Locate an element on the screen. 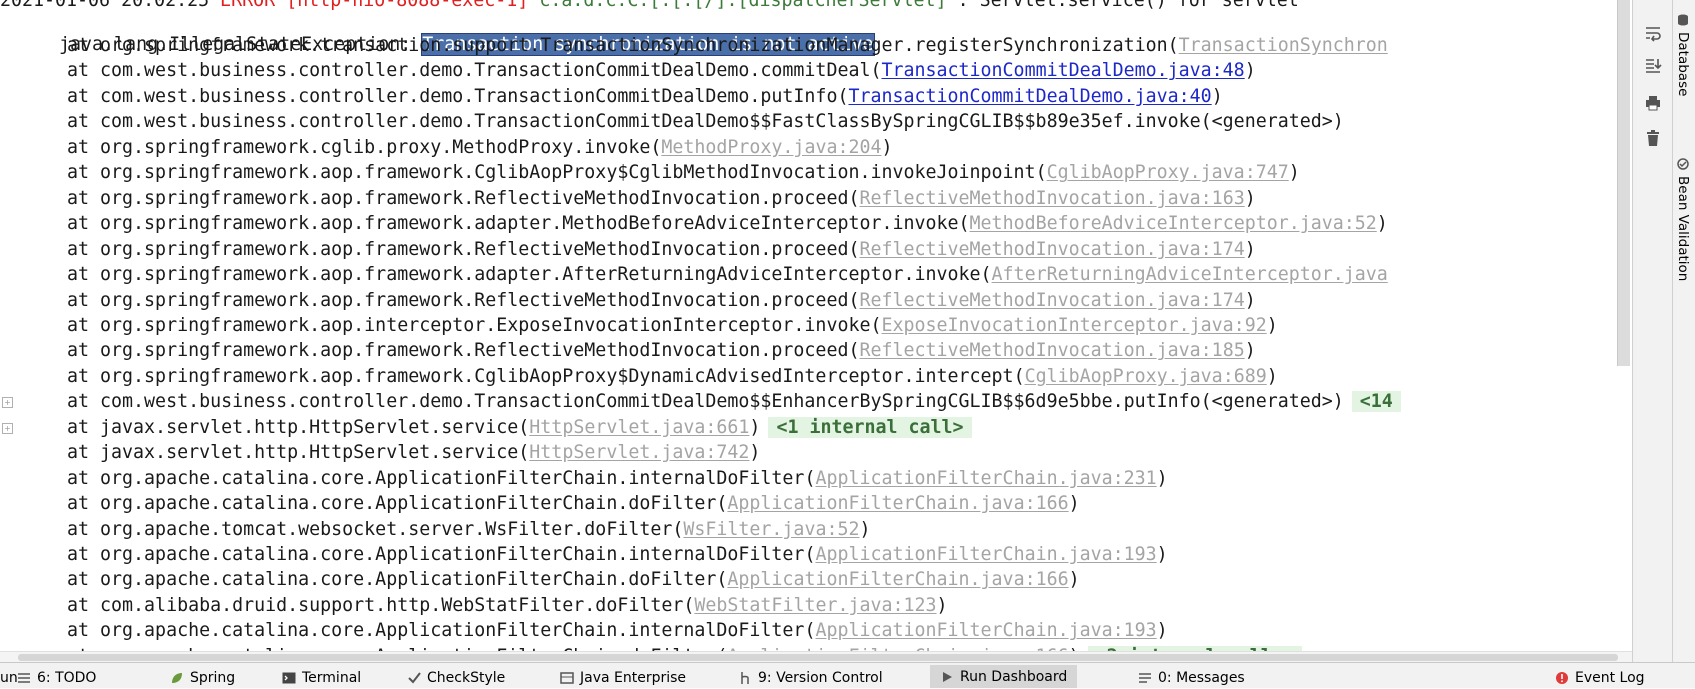 The image size is (1695, 689). bottom-tab-label: un is located at coordinates (9, 678).